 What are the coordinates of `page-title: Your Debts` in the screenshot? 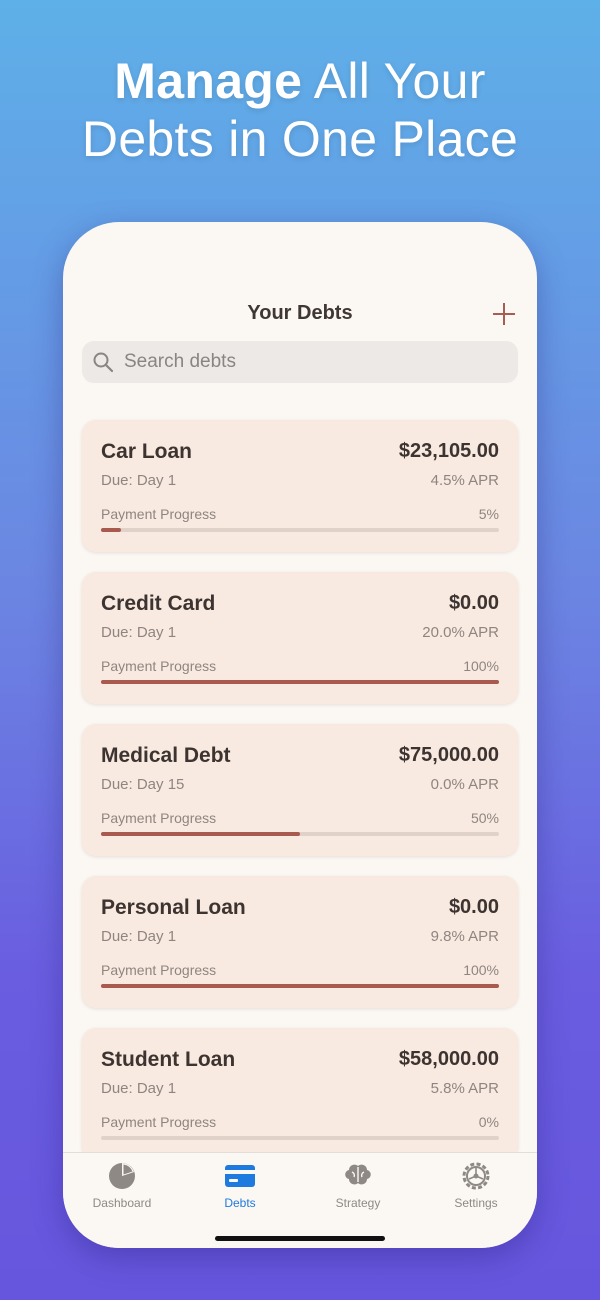 It's located at (300, 313).